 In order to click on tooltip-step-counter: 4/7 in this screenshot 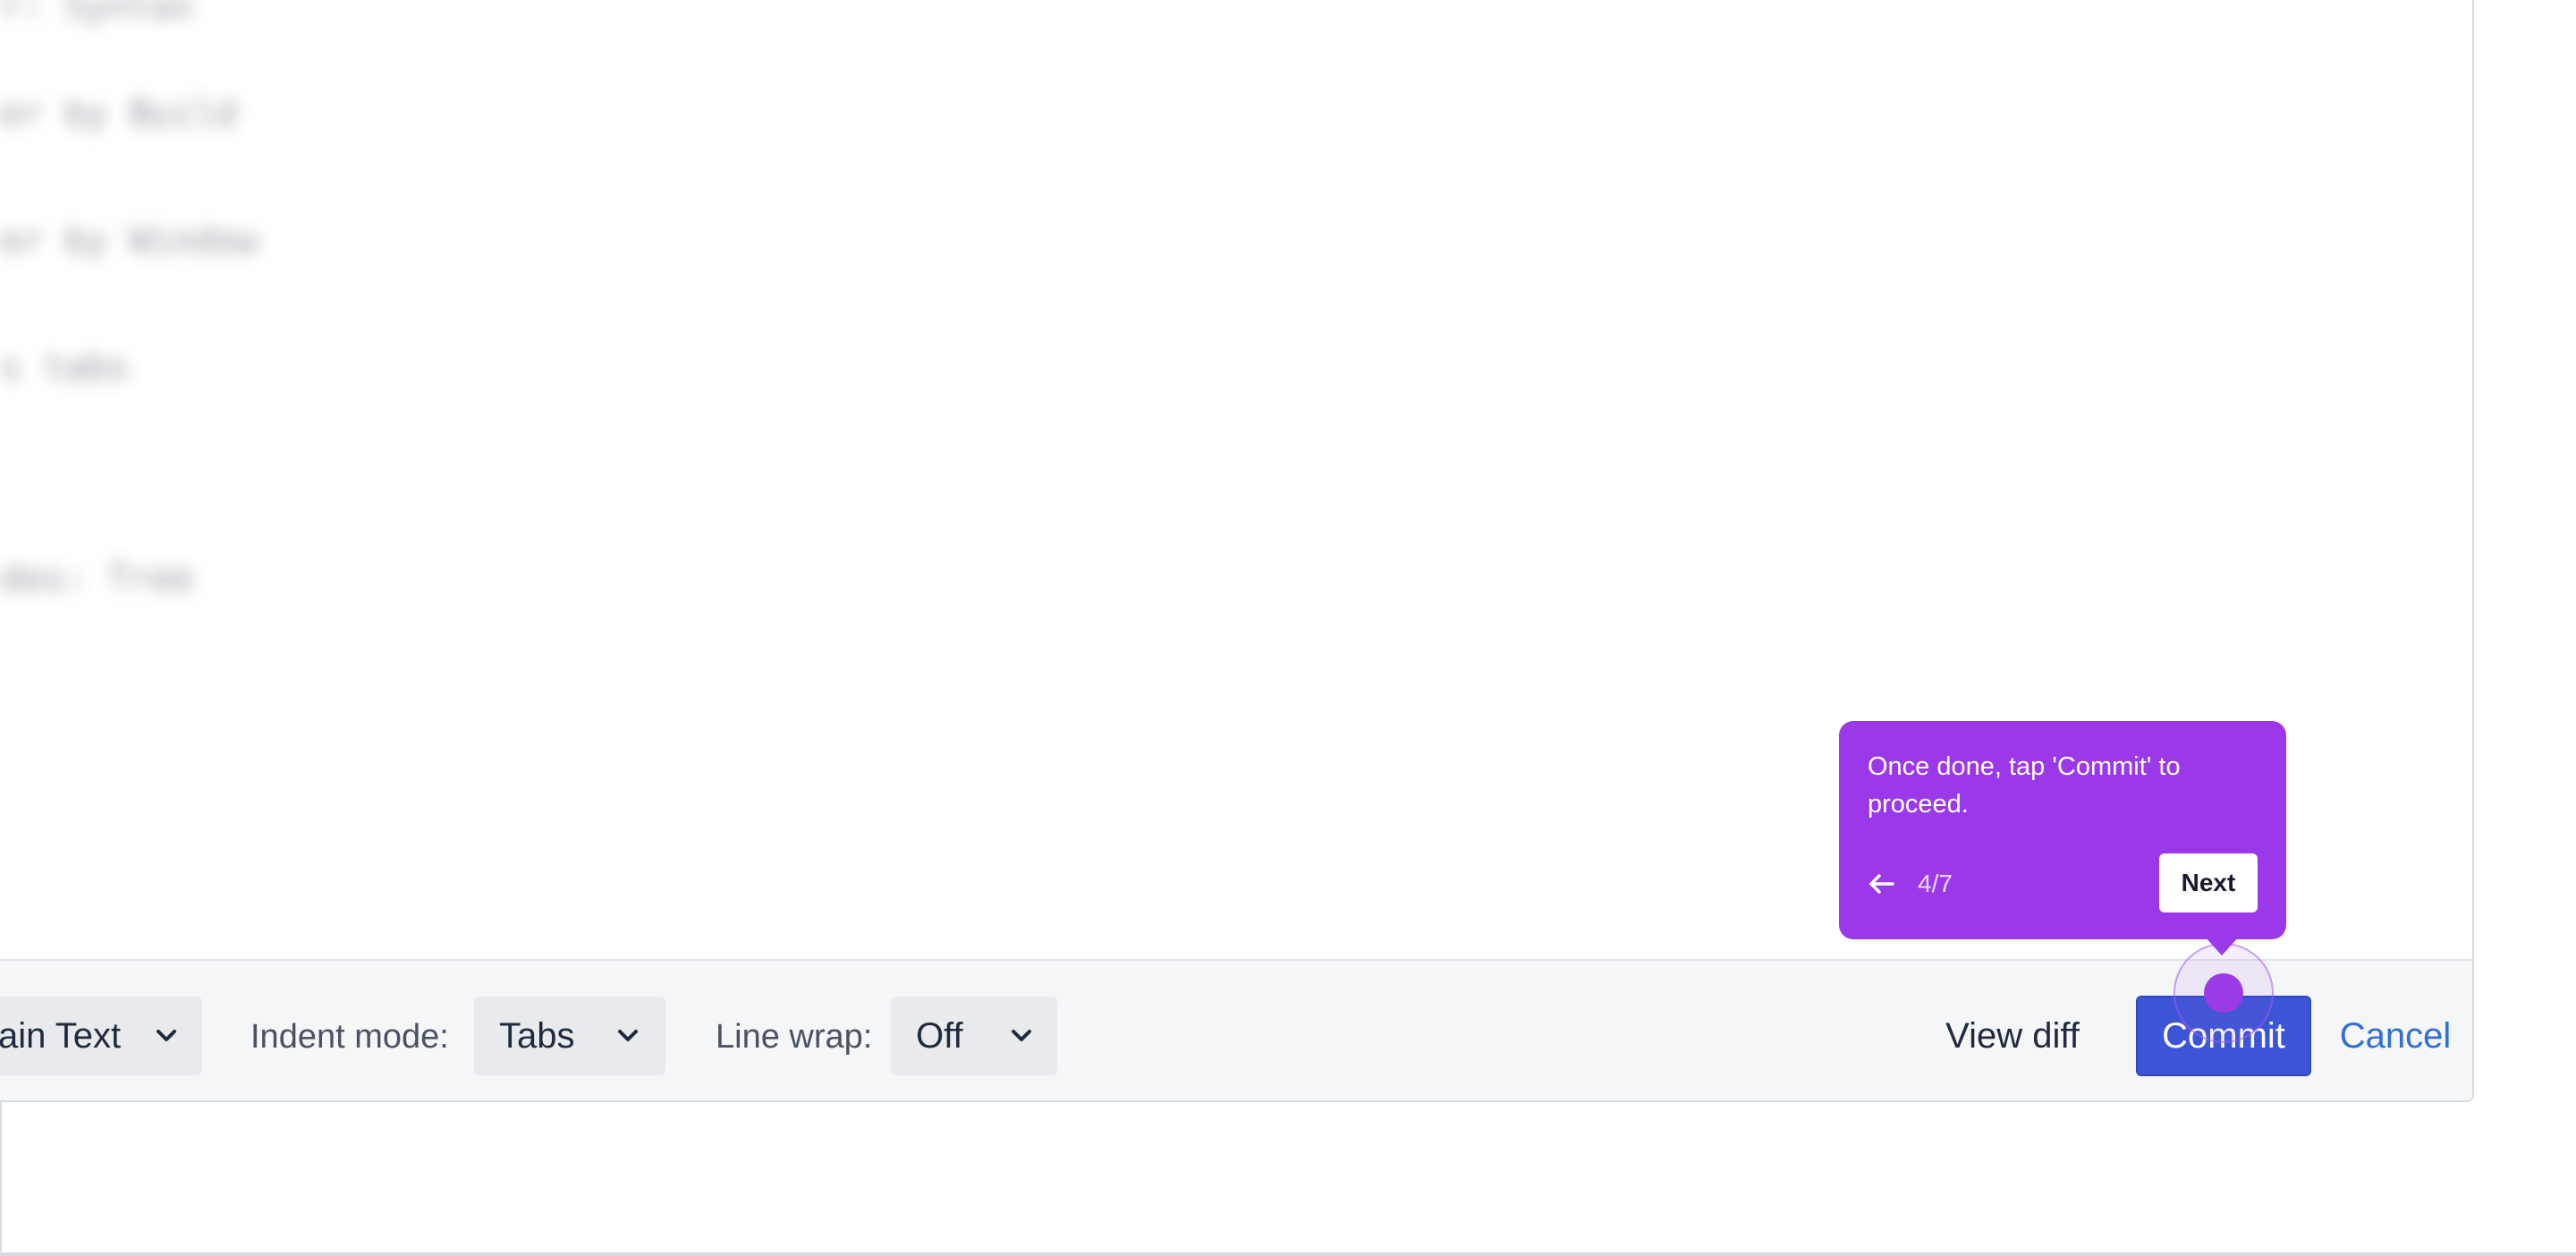, I will do `click(1935, 883)`.